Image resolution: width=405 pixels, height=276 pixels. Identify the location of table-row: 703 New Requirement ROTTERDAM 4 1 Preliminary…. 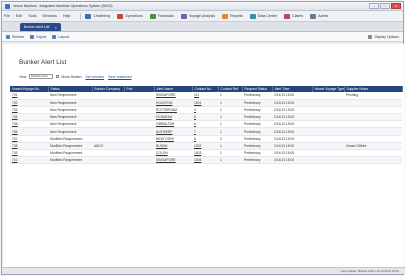
(206, 110).